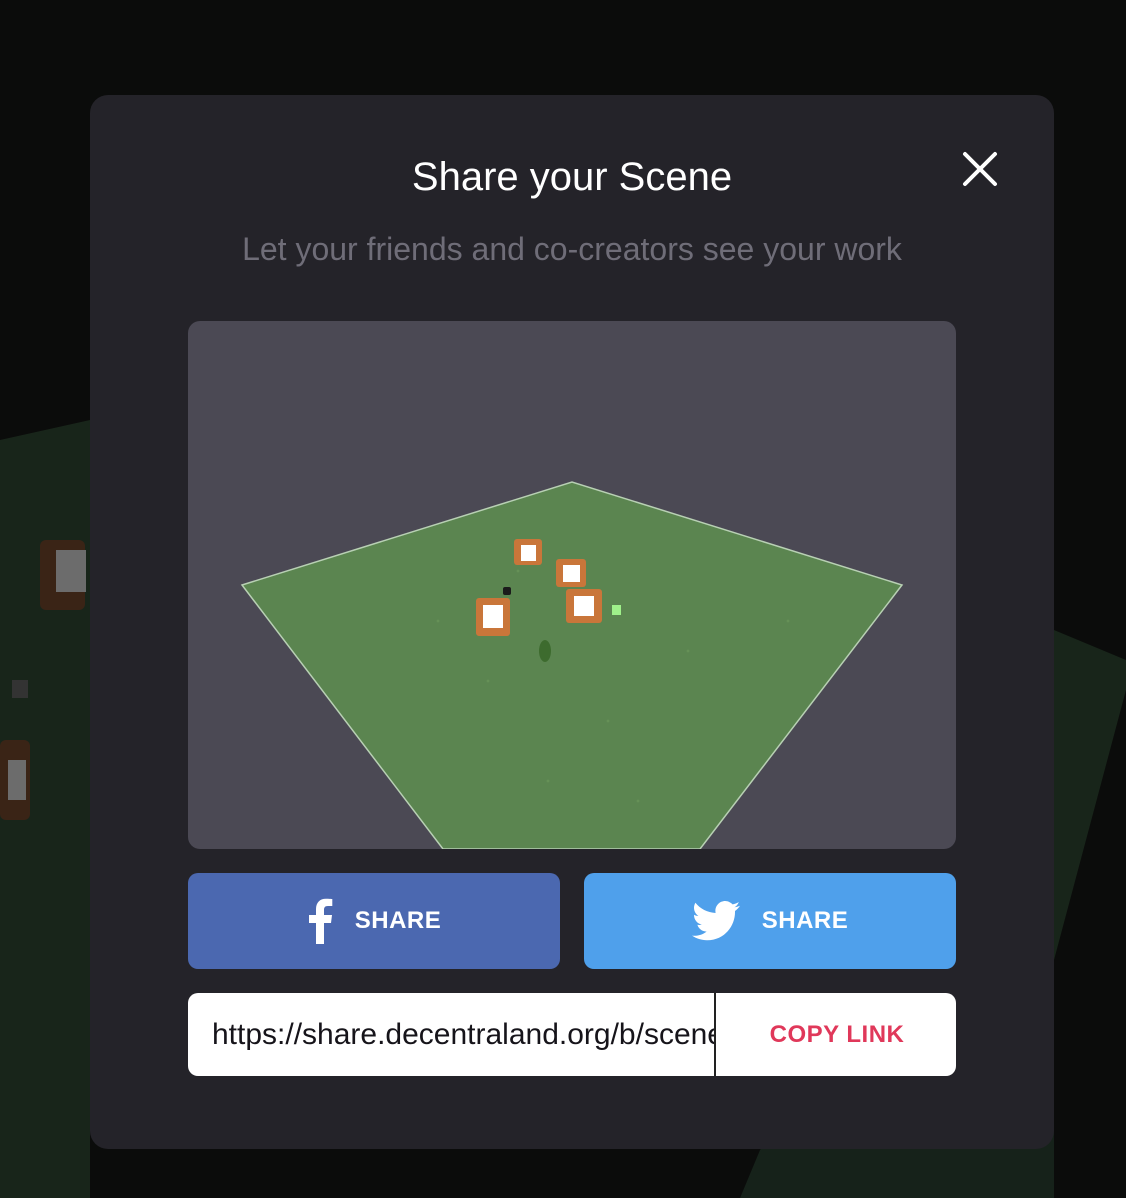 This screenshot has width=1126, height=1198. I want to click on twitter-icon, so click(715, 921).